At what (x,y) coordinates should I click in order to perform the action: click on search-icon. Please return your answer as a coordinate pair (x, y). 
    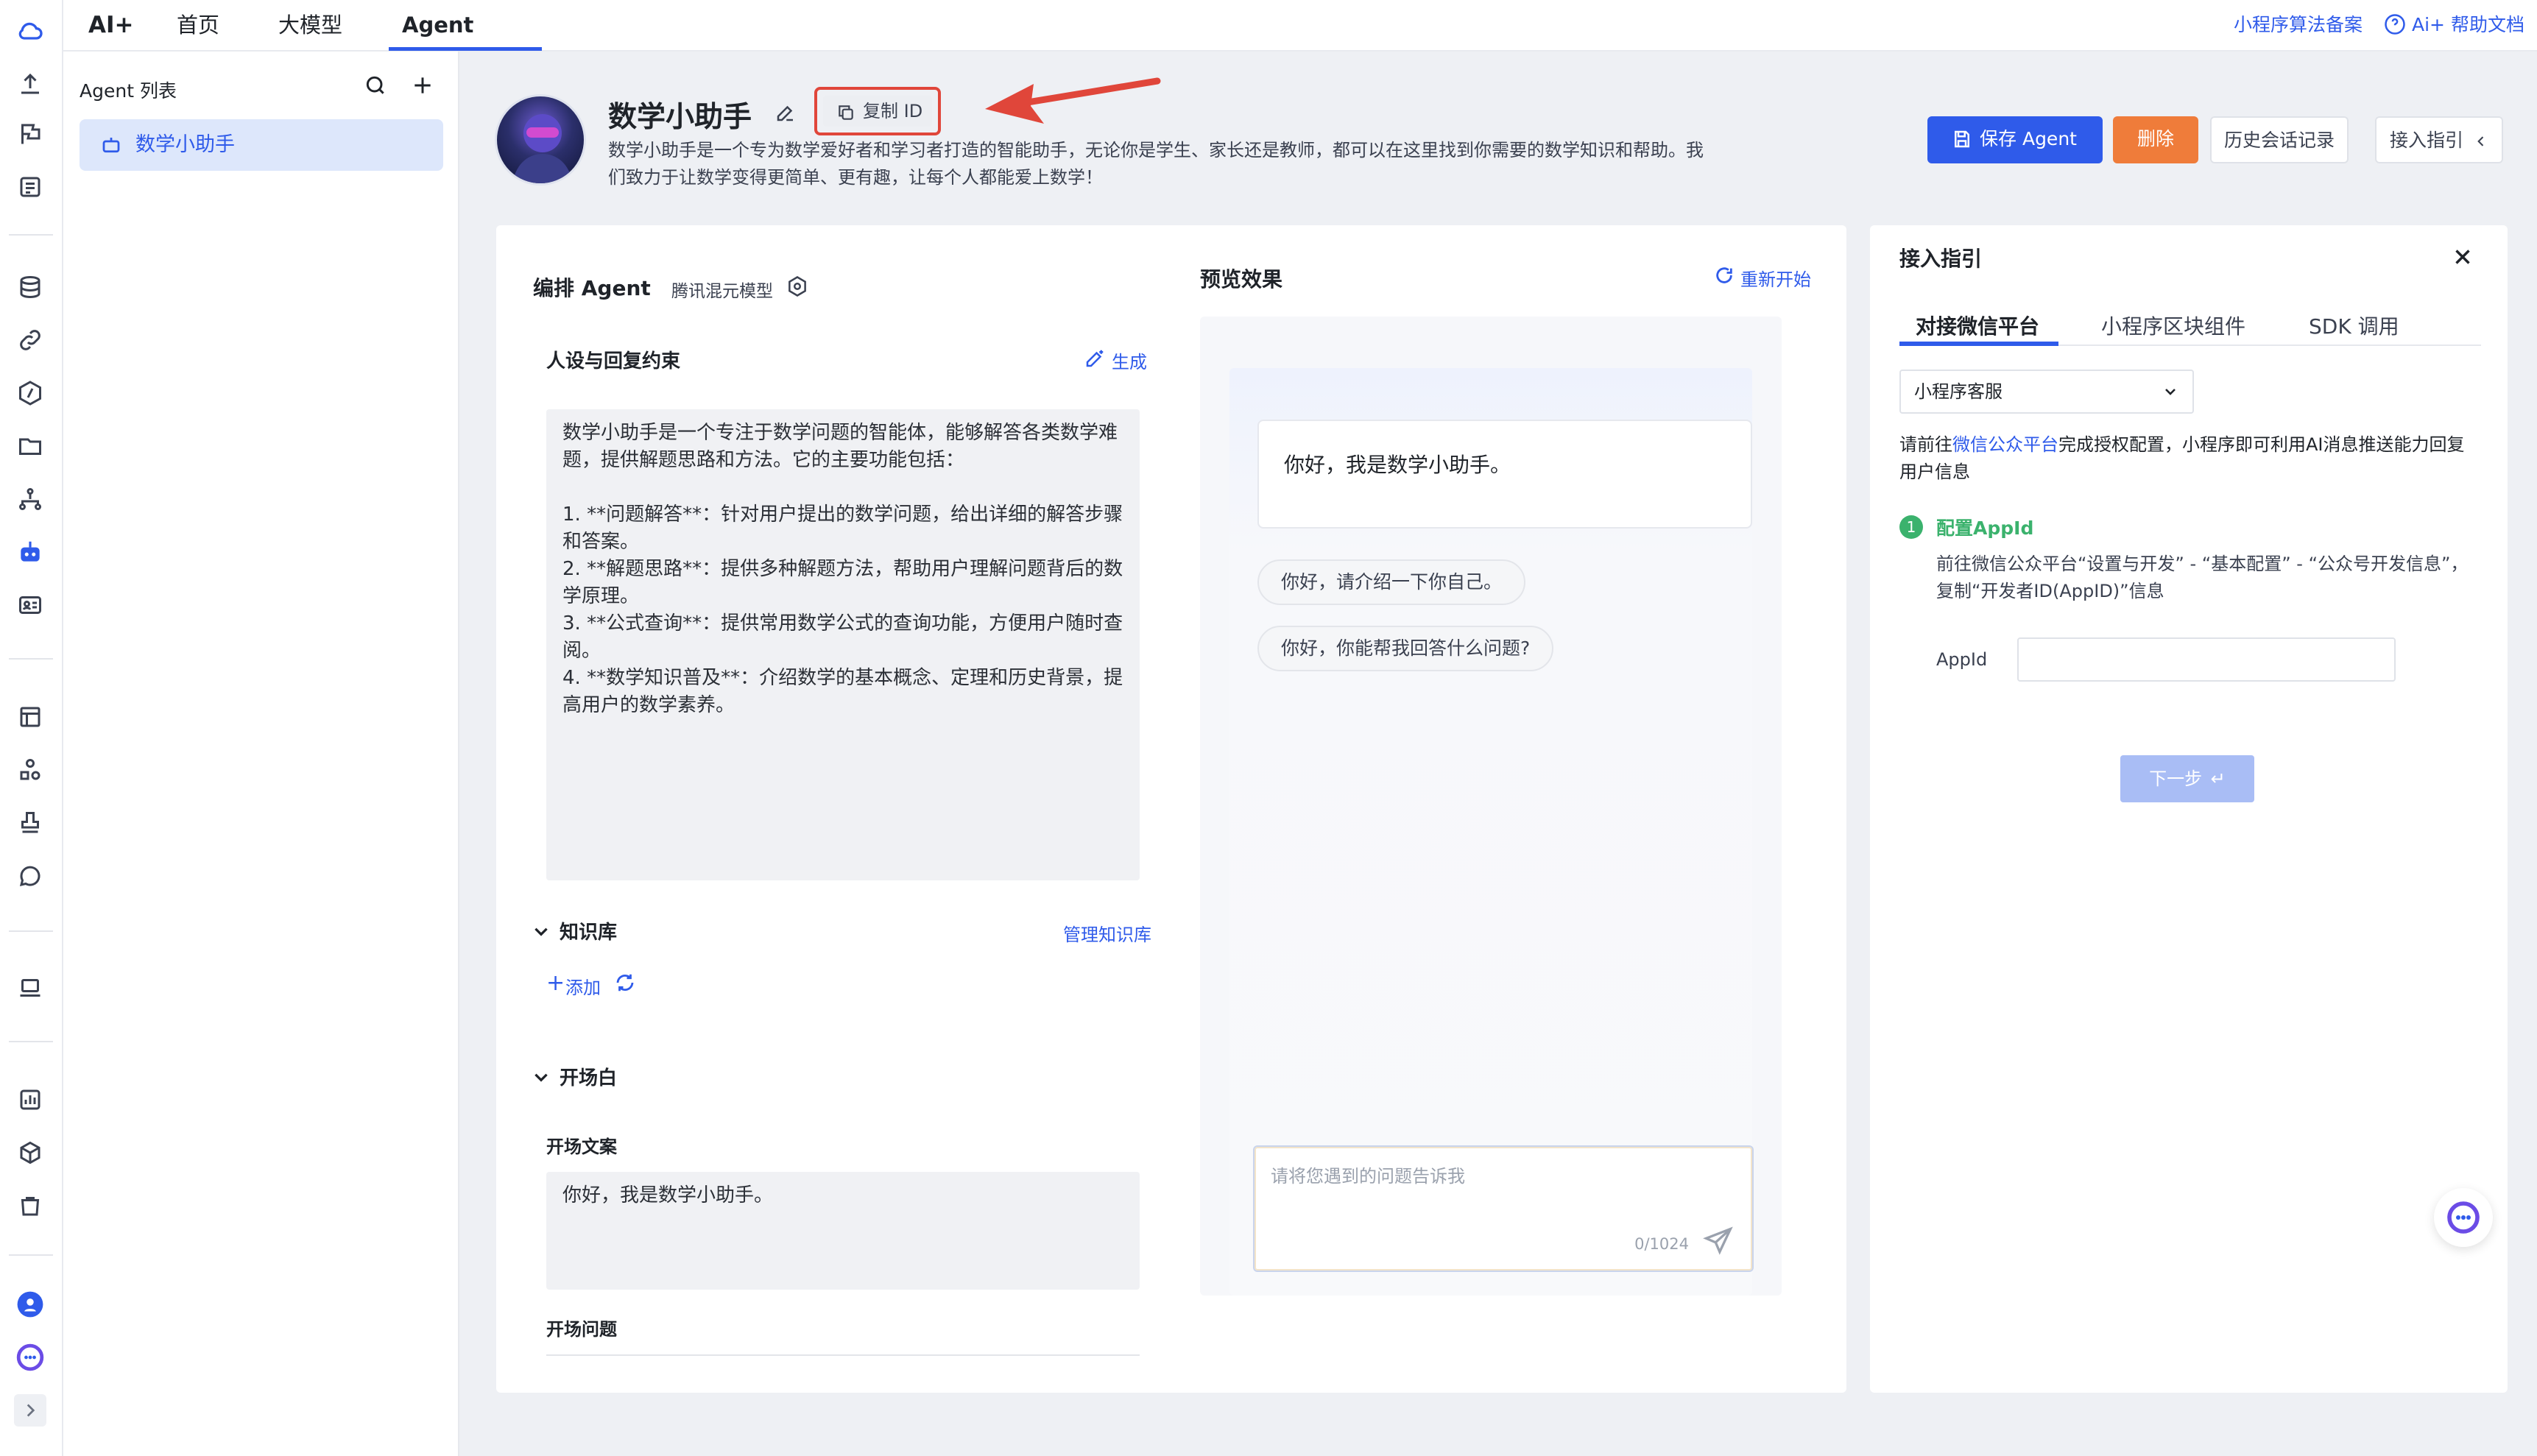
    Looking at the image, I should click on (376, 85).